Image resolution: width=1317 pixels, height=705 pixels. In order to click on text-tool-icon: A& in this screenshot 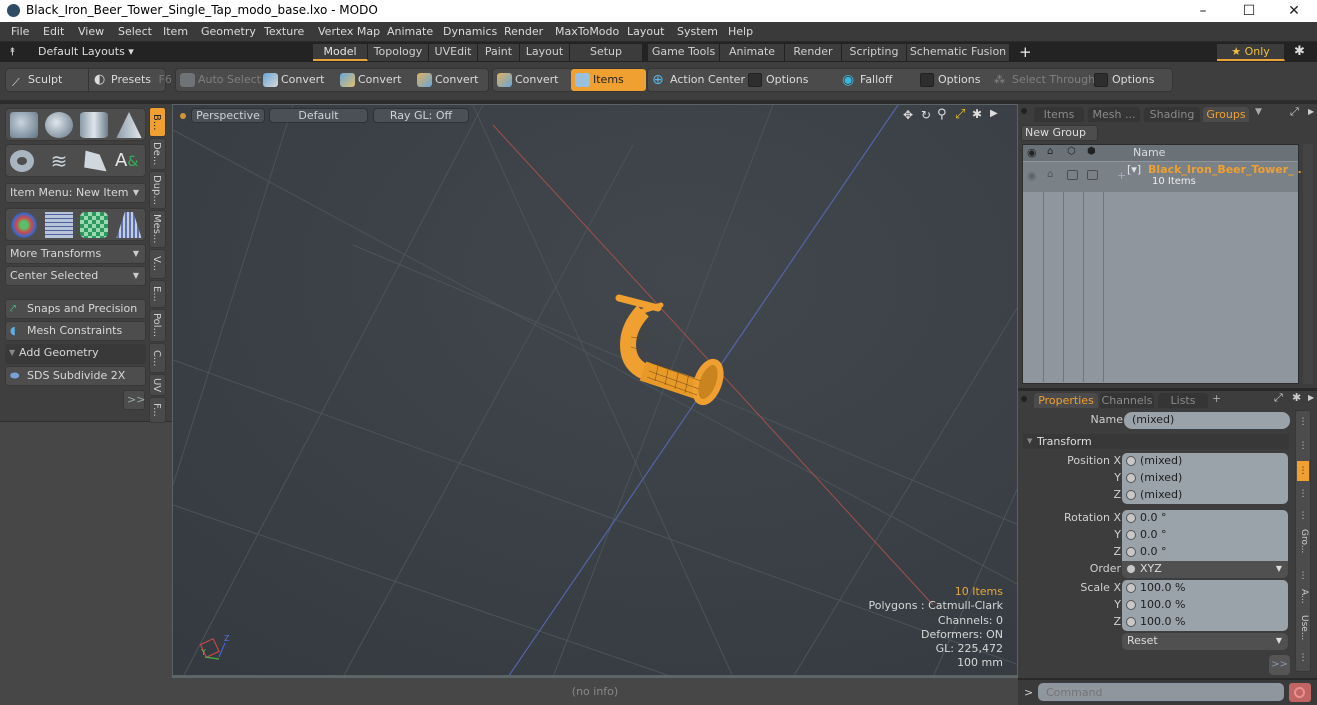, I will do `click(129, 161)`.